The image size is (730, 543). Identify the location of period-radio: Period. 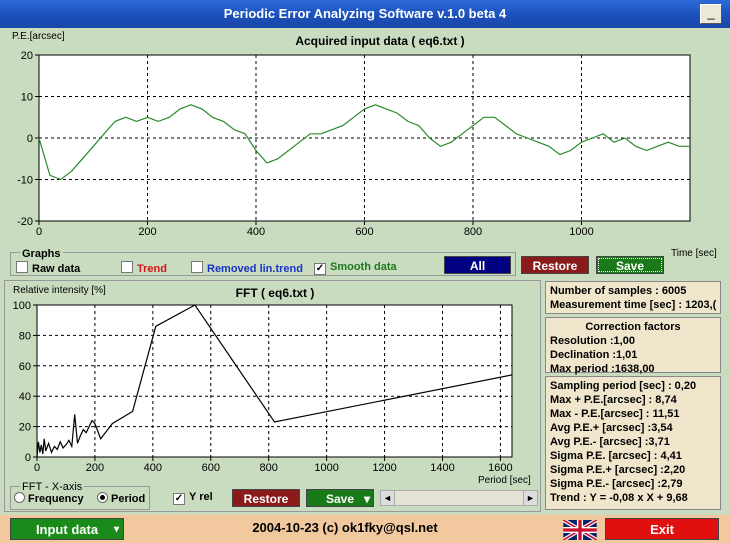
(121, 498).